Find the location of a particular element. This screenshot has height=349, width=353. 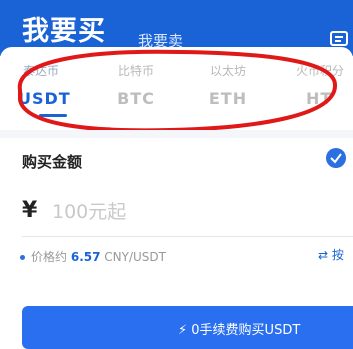

active-tab-indicator is located at coordinates (53, 115).